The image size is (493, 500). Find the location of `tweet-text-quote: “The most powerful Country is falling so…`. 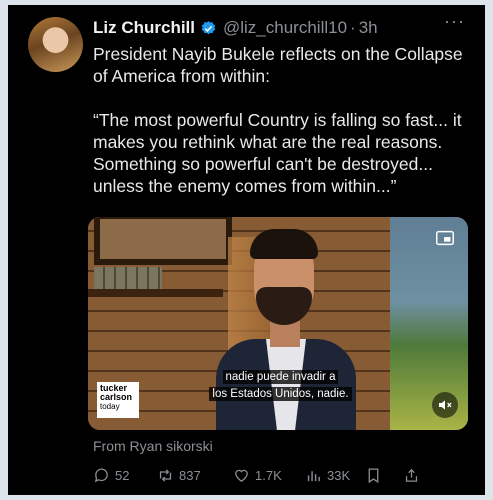

tweet-text-quote: “The most powerful Country is falling so… is located at coordinates (277, 153).